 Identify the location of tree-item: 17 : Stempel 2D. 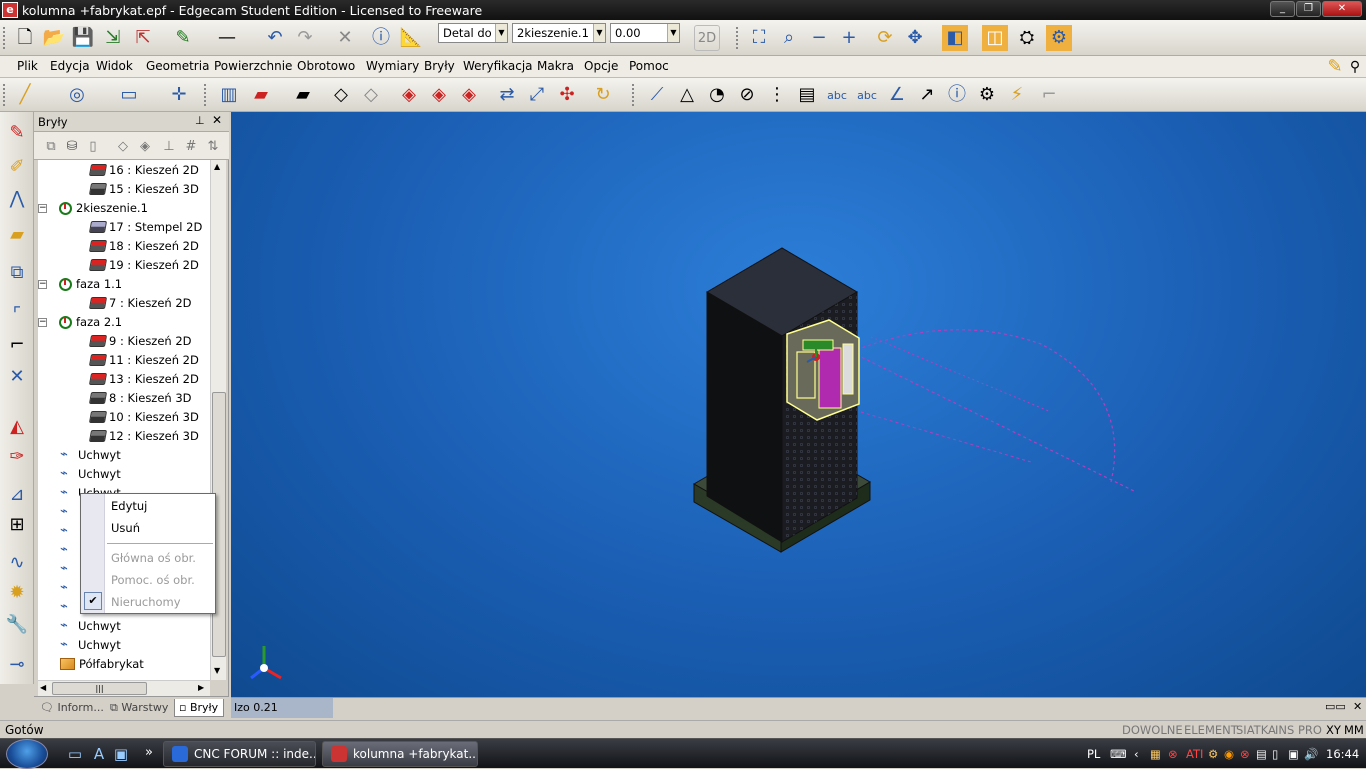
(145, 227).